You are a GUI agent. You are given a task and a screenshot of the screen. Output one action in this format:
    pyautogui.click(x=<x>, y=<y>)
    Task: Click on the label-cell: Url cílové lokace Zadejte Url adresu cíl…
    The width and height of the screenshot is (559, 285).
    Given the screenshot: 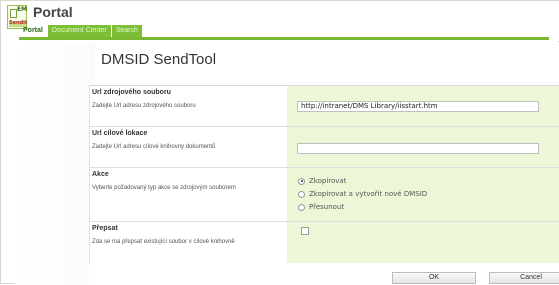 What is the action you would take?
    pyautogui.click(x=188, y=147)
    